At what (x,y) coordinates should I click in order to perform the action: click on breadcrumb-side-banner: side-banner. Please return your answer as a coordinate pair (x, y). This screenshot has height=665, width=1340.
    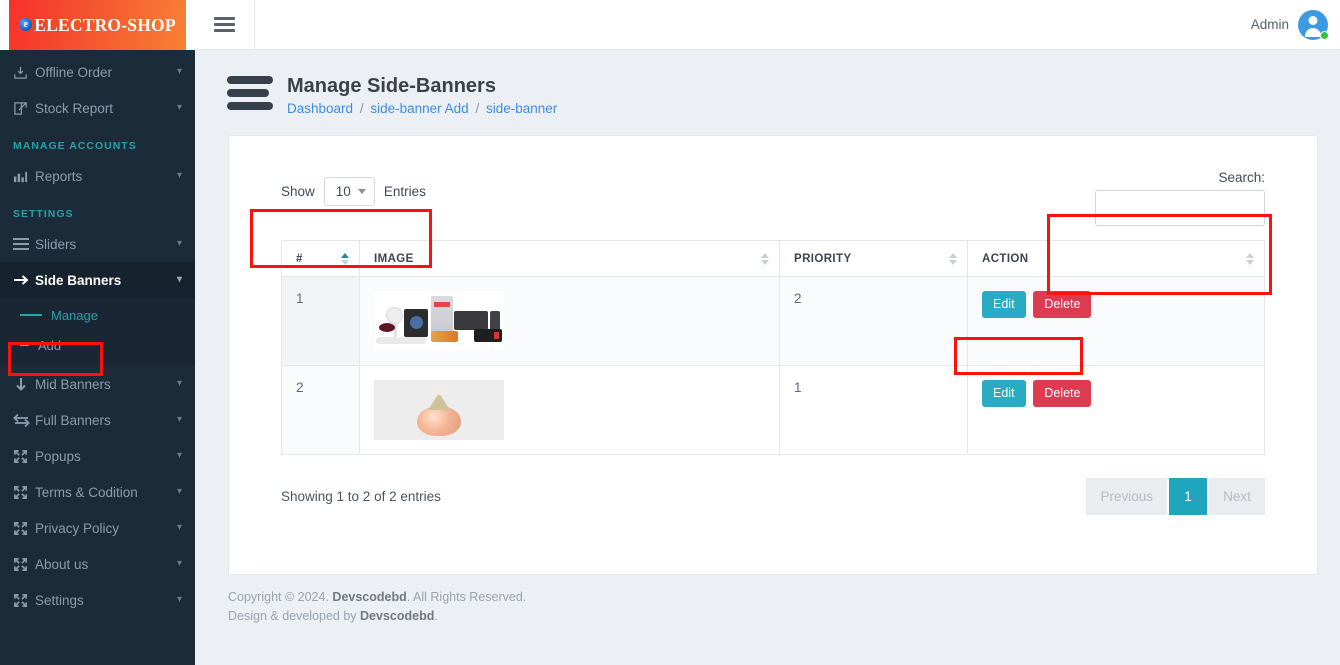
    Looking at the image, I should click on (521, 108).